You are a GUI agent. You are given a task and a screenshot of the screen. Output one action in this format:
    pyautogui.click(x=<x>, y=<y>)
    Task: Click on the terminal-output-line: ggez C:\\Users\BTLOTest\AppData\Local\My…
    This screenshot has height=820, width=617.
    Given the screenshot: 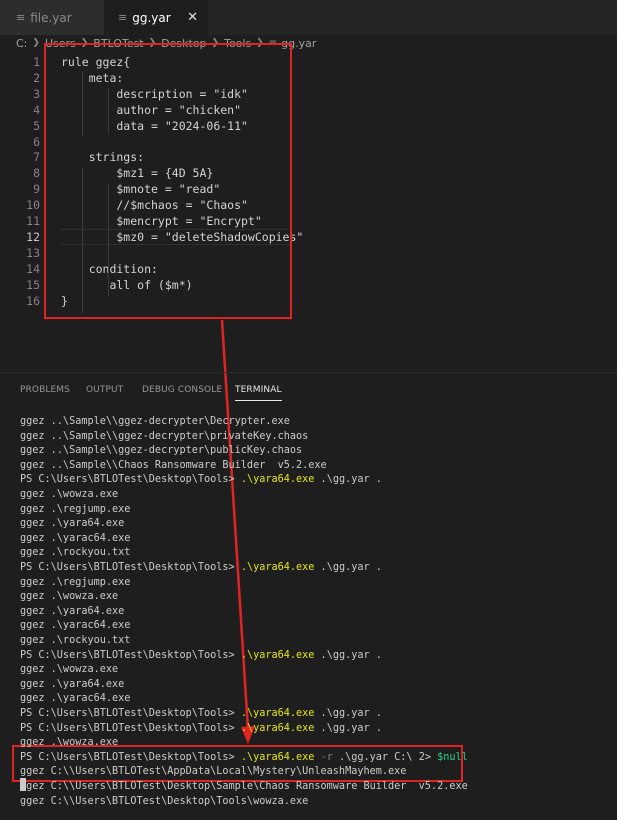 What is the action you would take?
    pyautogui.click(x=213, y=772)
    